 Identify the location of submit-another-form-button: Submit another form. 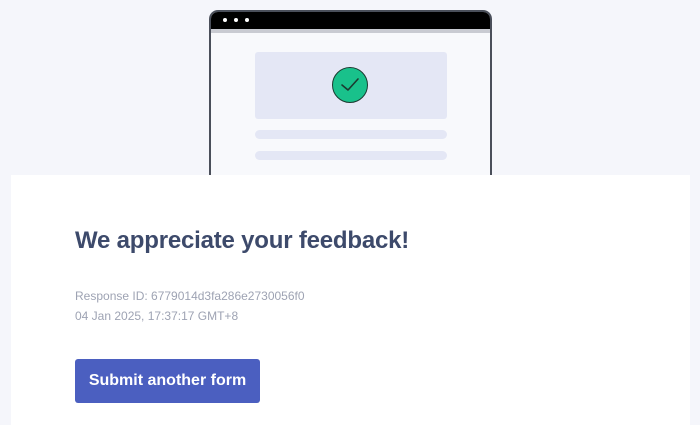
(167, 381).